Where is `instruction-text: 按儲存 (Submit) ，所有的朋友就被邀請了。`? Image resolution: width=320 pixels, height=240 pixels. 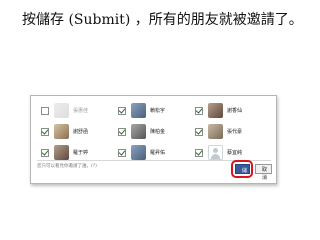 instruction-text: 按儲存 (Submit) ，所有的朋友就被邀請了。 is located at coordinates (162, 20).